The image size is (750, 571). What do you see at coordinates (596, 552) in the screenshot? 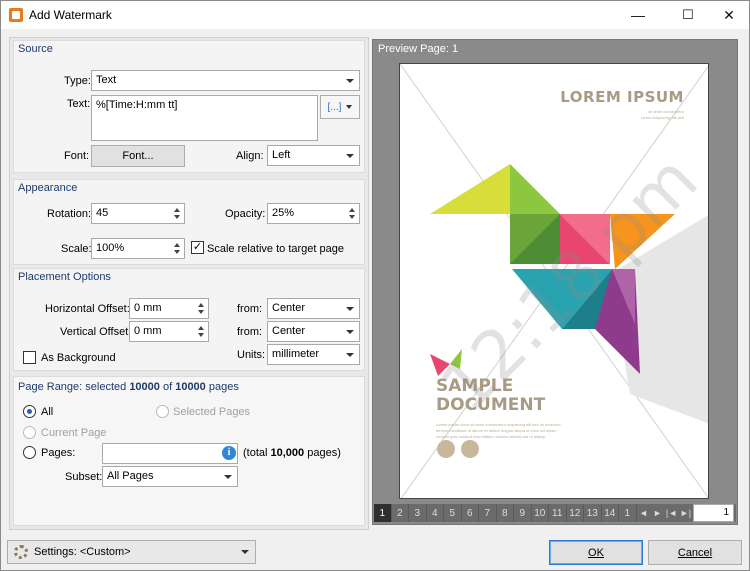
I see `ok-button: OK` at bounding box center [596, 552].